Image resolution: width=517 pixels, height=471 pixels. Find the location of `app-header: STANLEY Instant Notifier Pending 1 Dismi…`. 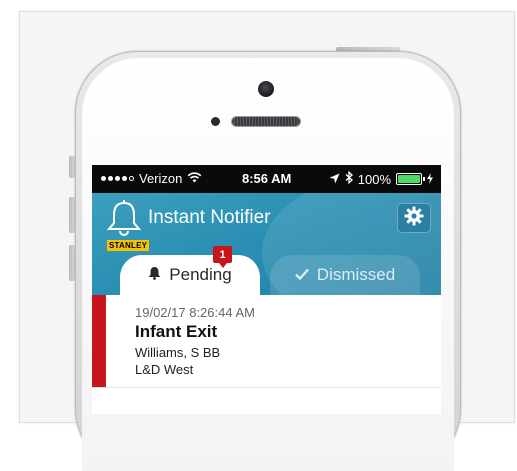

app-header: STANLEY Instant Notifier Pending 1 Dismi… is located at coordinates (266, 244).